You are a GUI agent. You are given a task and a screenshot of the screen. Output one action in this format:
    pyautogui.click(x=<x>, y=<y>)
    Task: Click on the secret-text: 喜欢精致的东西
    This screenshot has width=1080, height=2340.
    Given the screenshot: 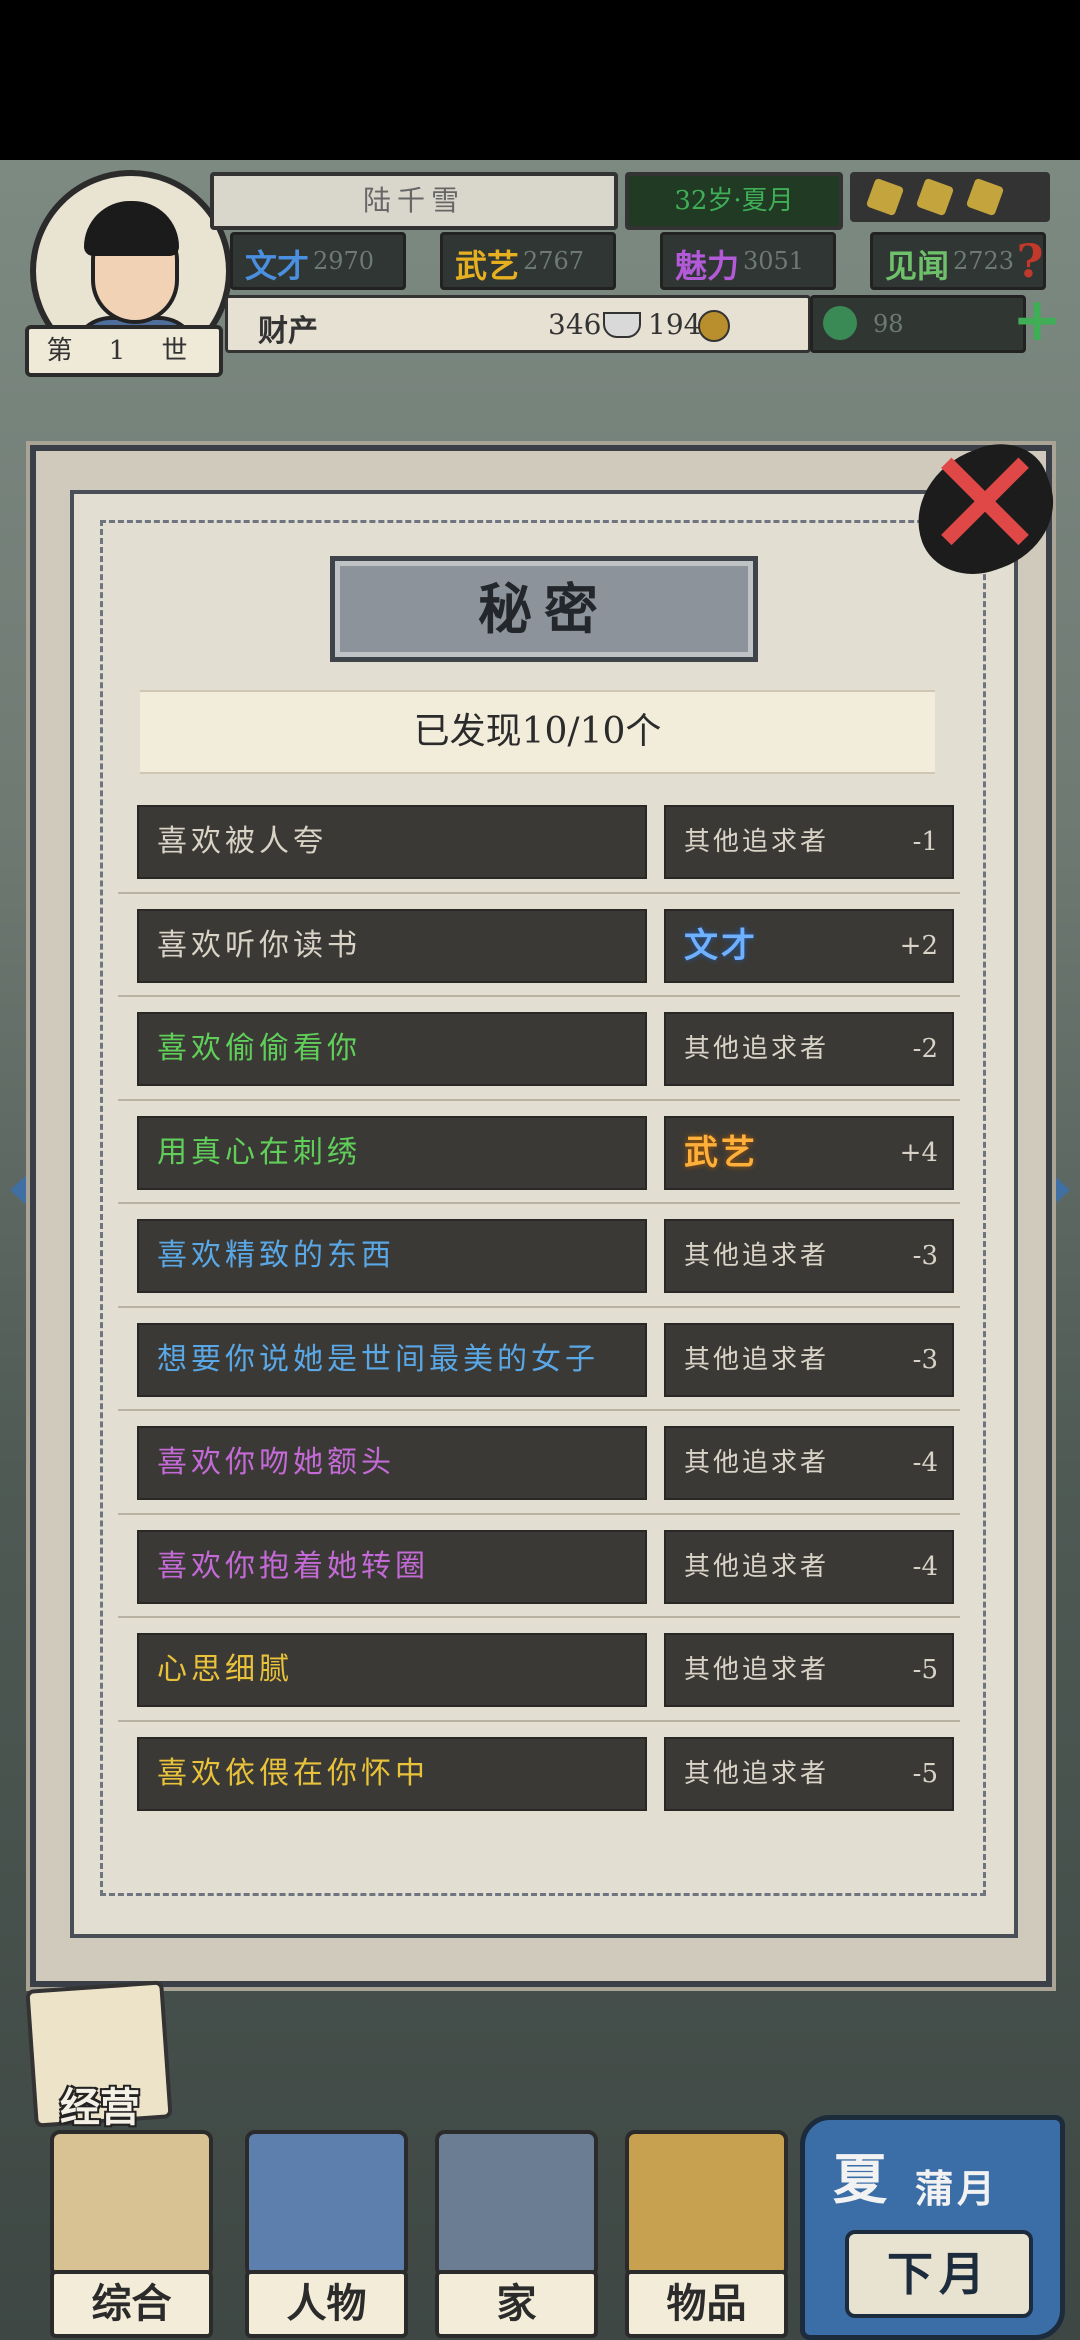 What is the action you would take?
    pyautogui.click(x=276, y=1255)
    